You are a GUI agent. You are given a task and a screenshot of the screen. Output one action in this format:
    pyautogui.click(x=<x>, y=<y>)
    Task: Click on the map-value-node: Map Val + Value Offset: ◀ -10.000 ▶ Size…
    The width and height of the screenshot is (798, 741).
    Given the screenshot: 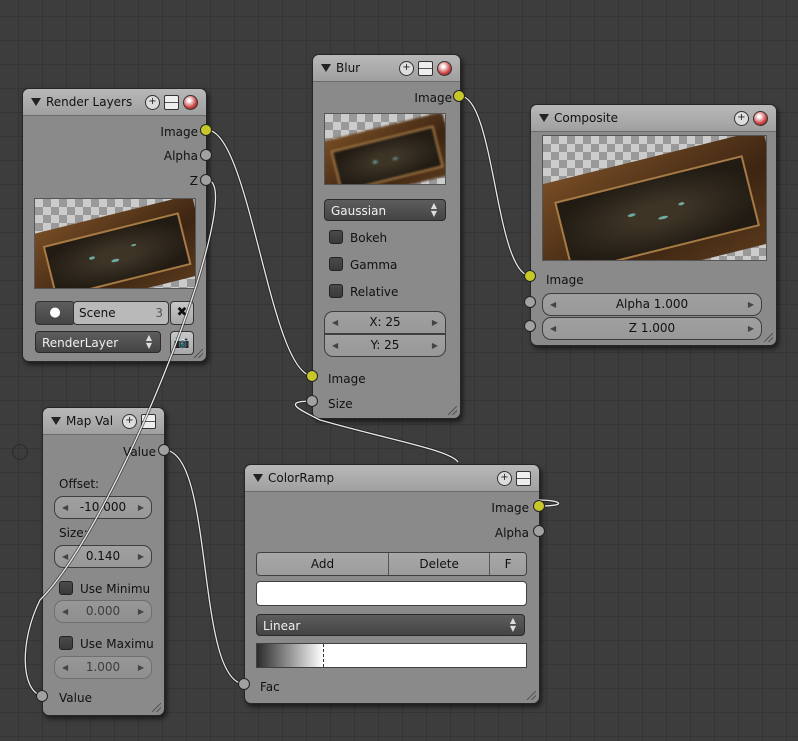 What is the action you would take?
    pyautogui.click(x=103, y=561)
    